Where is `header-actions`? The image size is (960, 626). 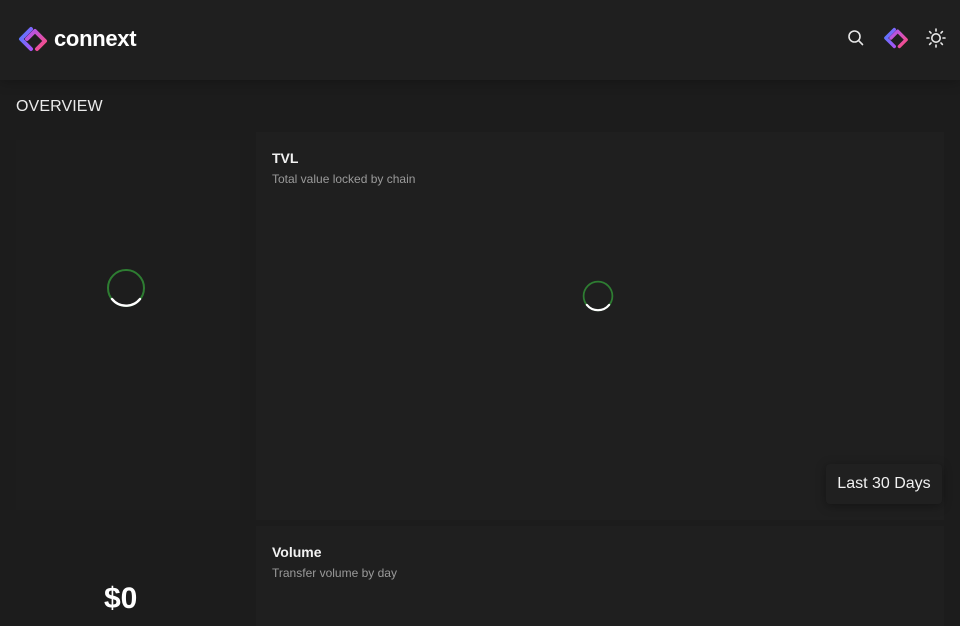 header-actions is located at coordinates (890, 40).